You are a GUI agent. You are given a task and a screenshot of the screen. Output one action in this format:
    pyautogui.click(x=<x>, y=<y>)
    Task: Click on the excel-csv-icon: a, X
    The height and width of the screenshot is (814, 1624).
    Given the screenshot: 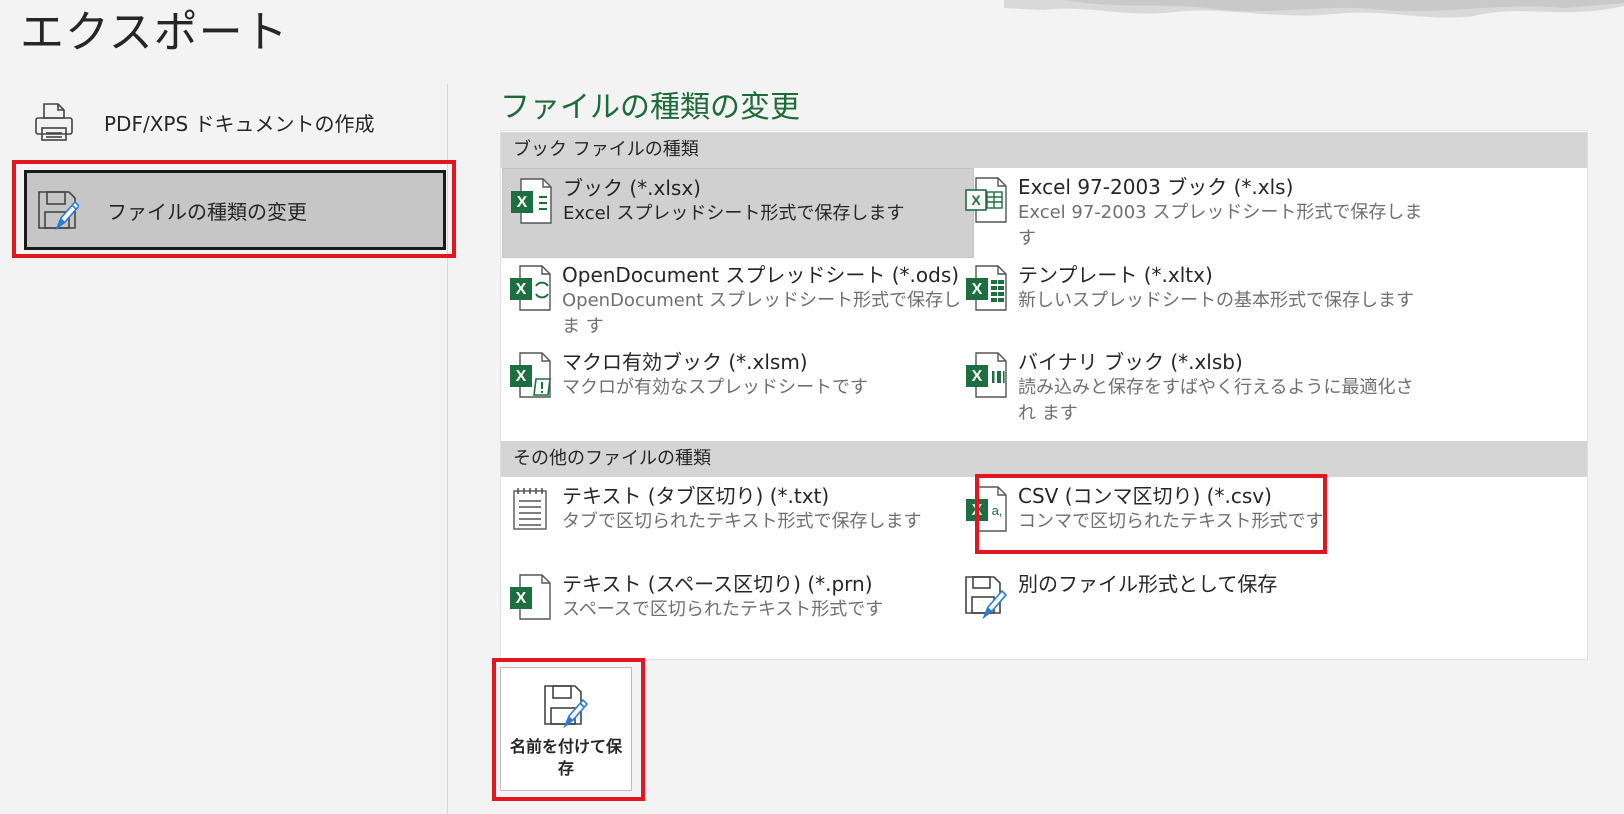 What is the action you would take?
    pyautogui.click(x=986, y=509)
    